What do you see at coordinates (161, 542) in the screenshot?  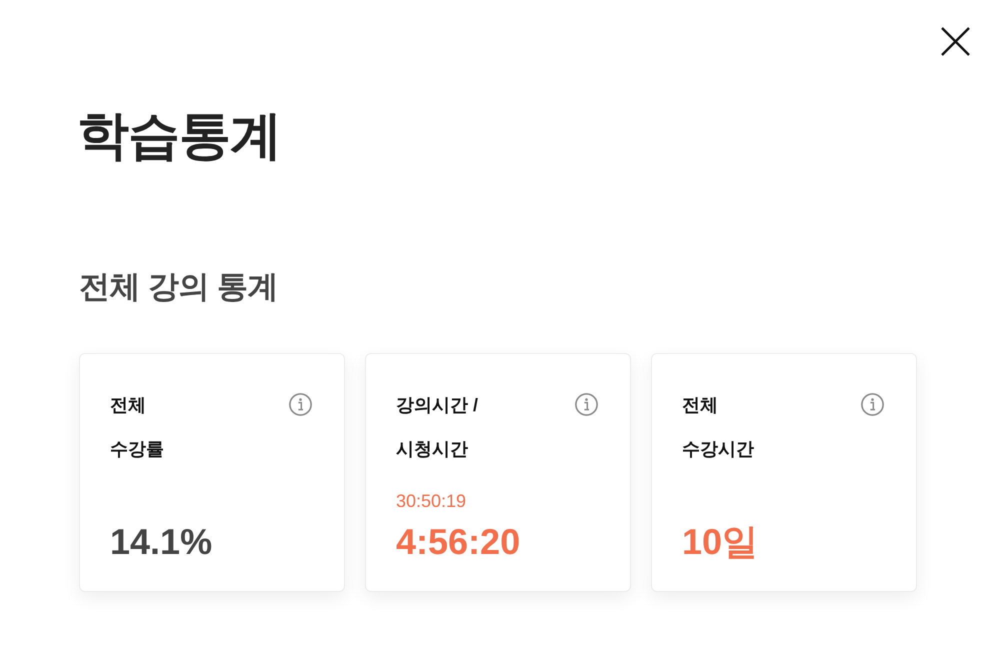 I see `card-value: 14.1%` at bounding box center [161, 542].